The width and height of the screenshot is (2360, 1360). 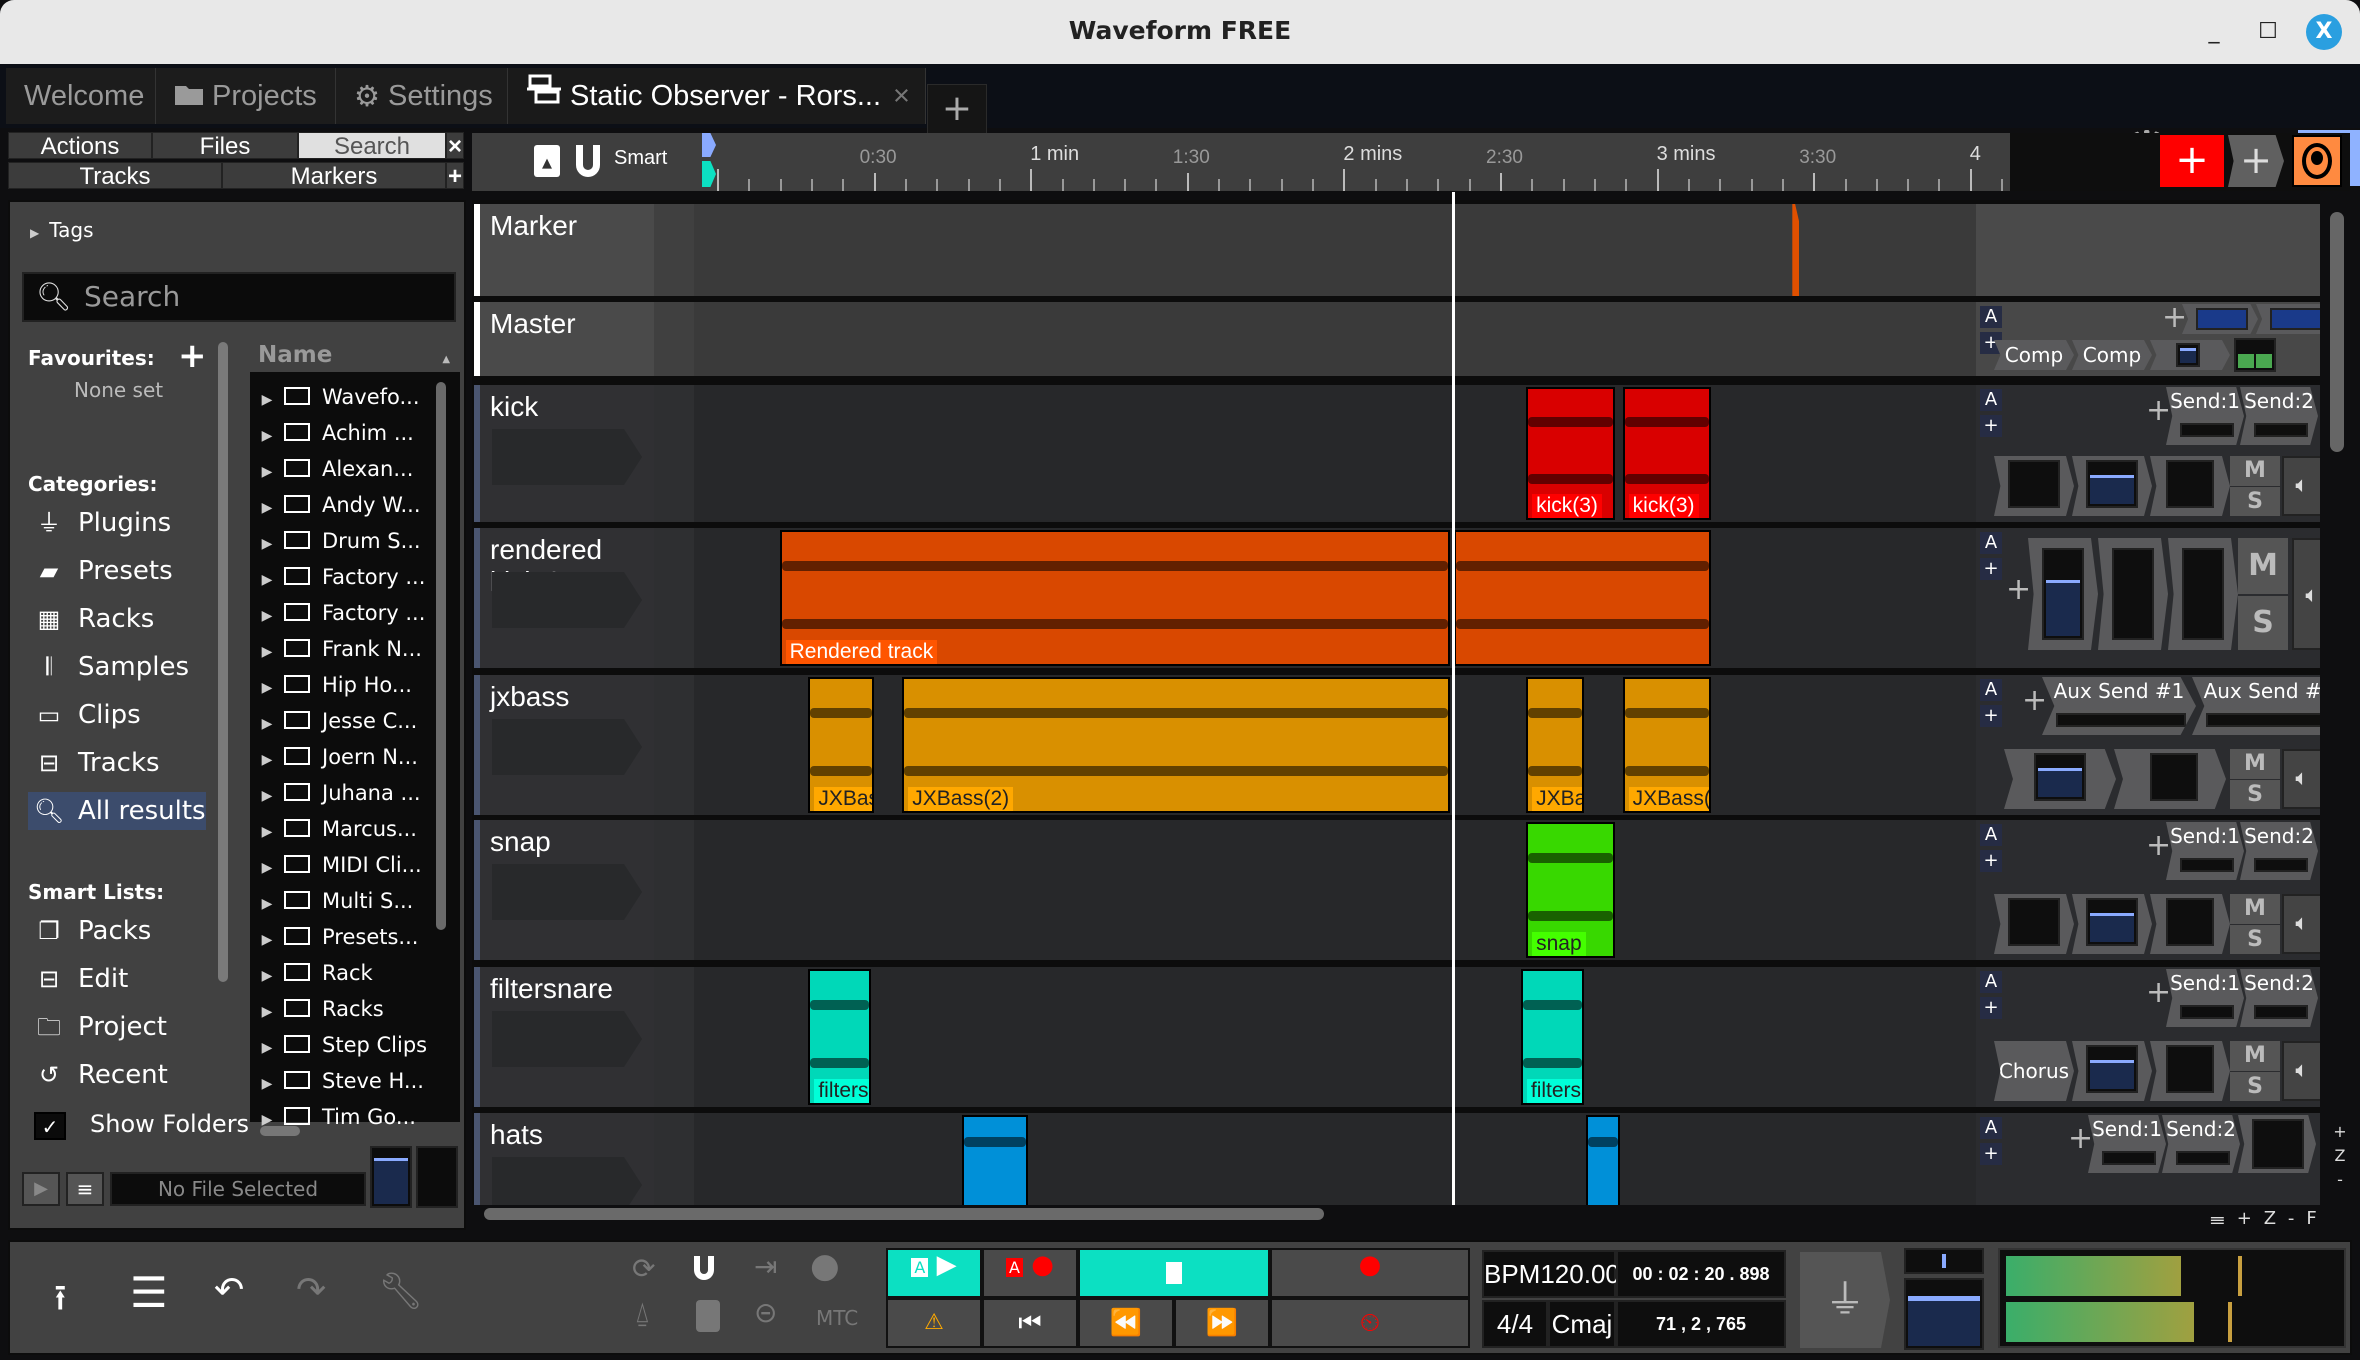 What do you see at coordinates (123, 1027) in the screenshot?
I see `sidebar-item-project: 🗀 Project` at bounding box center [123, 1027].